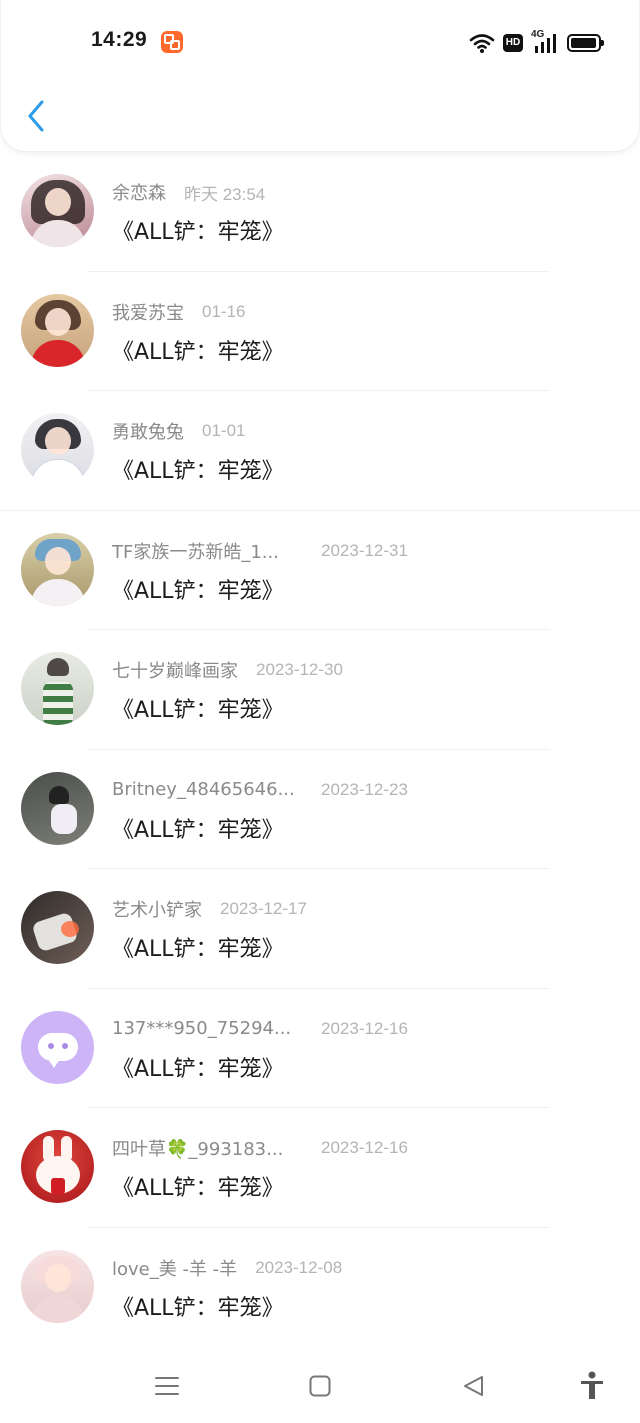  I want to click on back-nav-button, so click(473, 1386).